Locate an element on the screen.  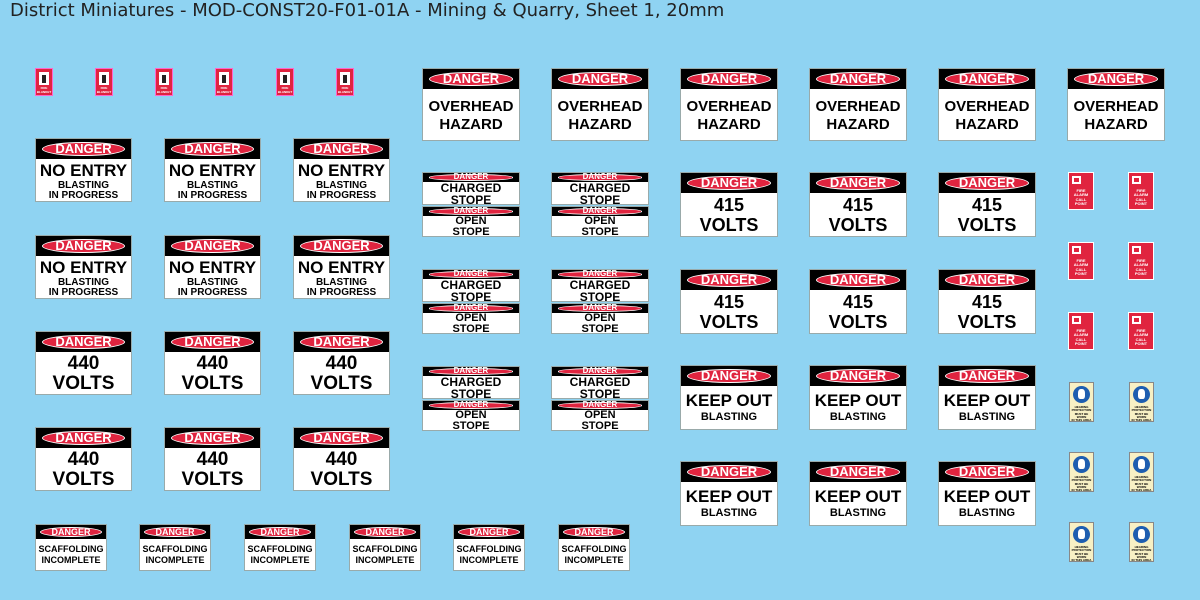
sign-body: 415 VOLTS is located at coordinates (729, 312).